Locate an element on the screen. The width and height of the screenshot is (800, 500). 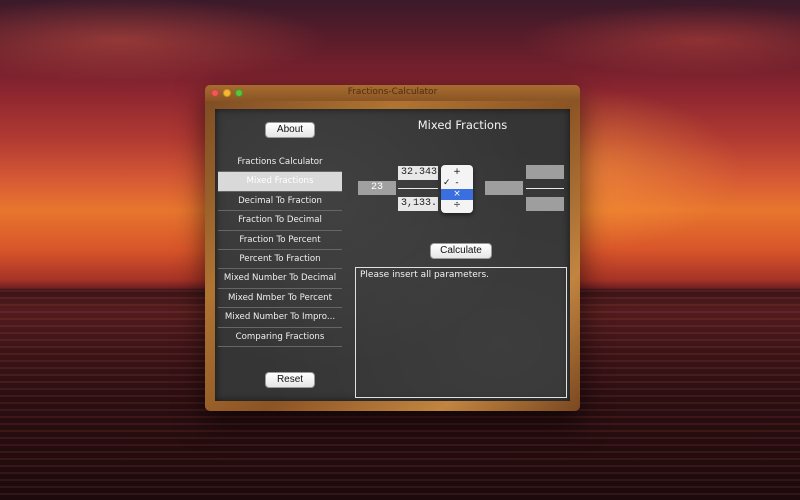
sidebar-item-label: Comparing Fractions is located at coordinates (280, 336).